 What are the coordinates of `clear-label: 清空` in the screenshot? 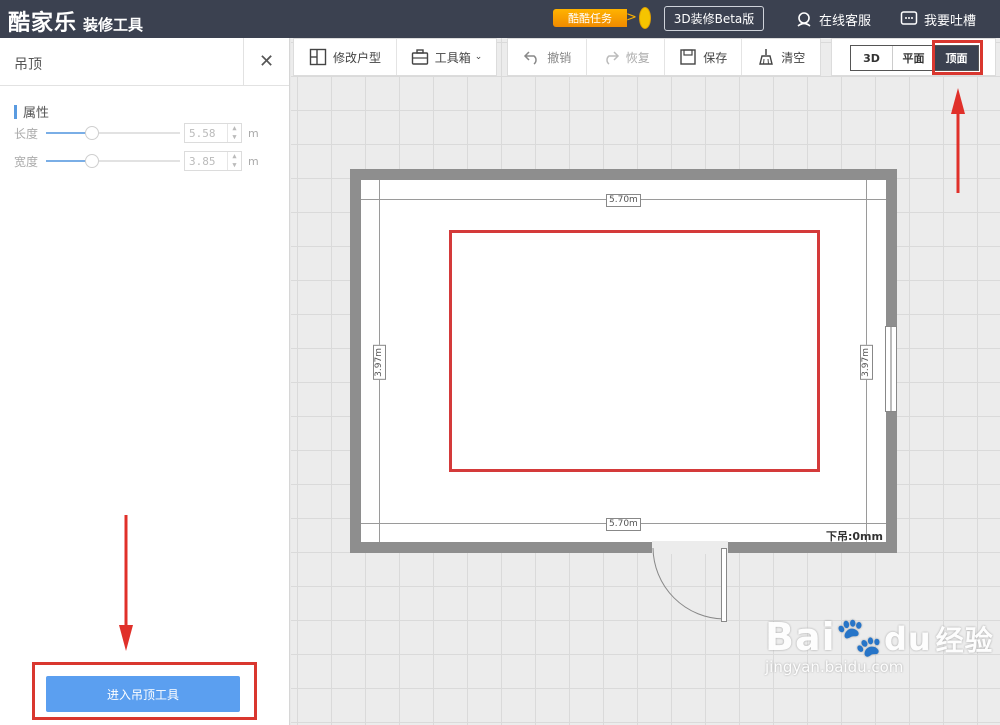 It's located at (793, 57).